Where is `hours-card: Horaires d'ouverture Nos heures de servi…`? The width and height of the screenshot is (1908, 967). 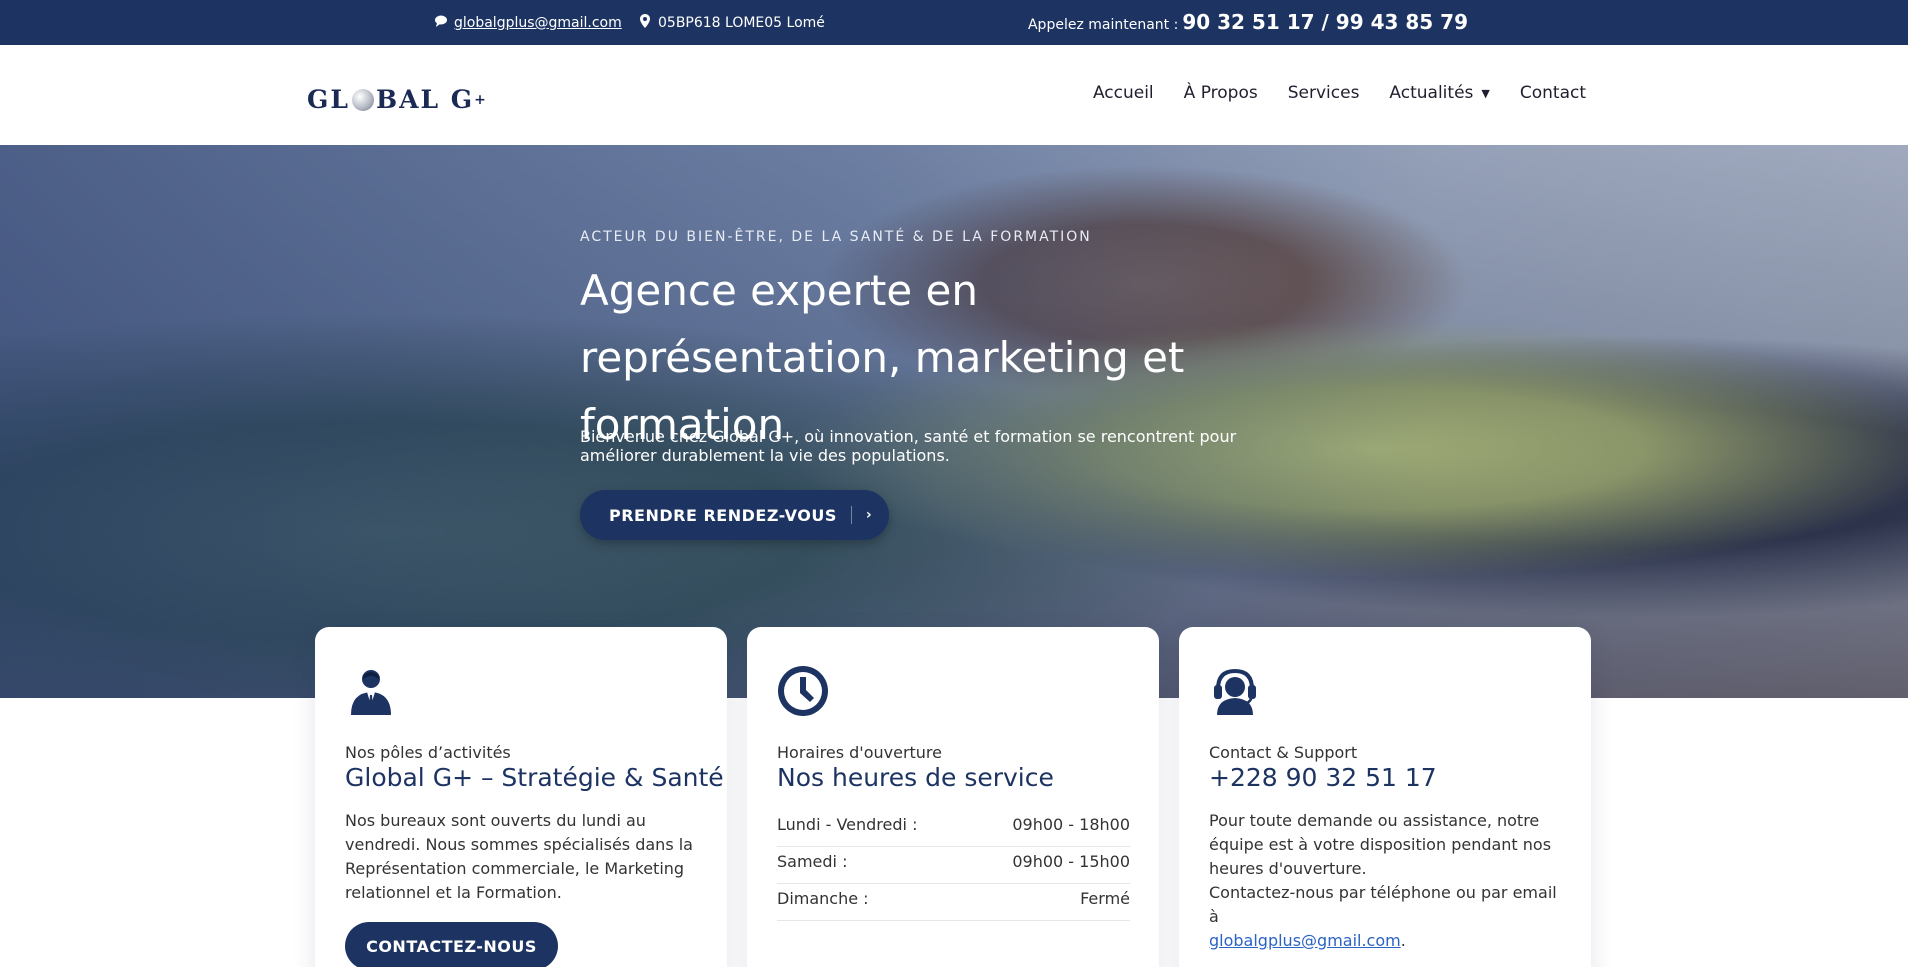
hours-card: Horaires d'ouverture Nos heures de servi… is located at coordinates (953, 797).